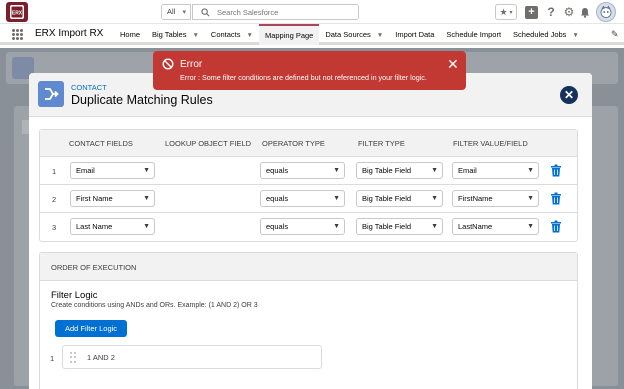 This screenshot has height=389, width=624. What do you see at coordinates (73, 357) in the screenshot?
I see `drag-handle-icon` at bounding box center [73, 357].